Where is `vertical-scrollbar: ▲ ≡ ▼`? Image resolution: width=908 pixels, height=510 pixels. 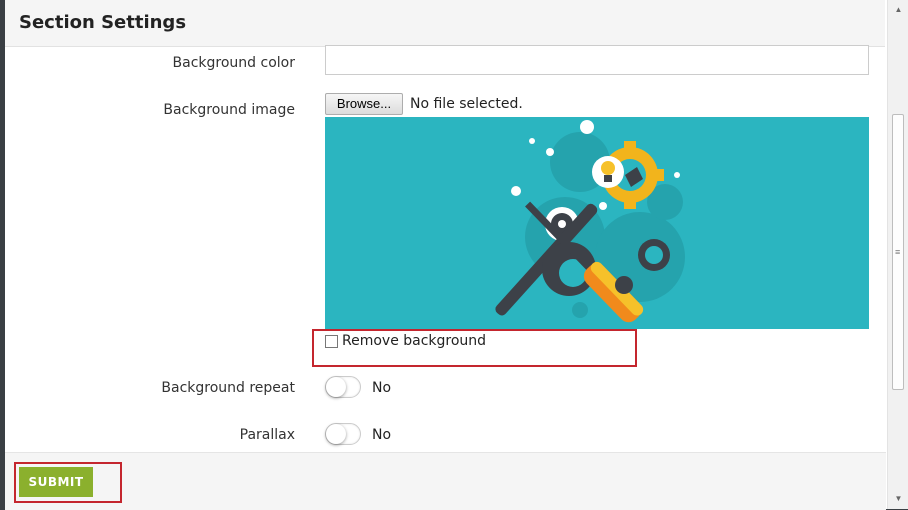 vertical-scrollbar: ▲ ≡ ▼ is located at coordinates (897, 254).